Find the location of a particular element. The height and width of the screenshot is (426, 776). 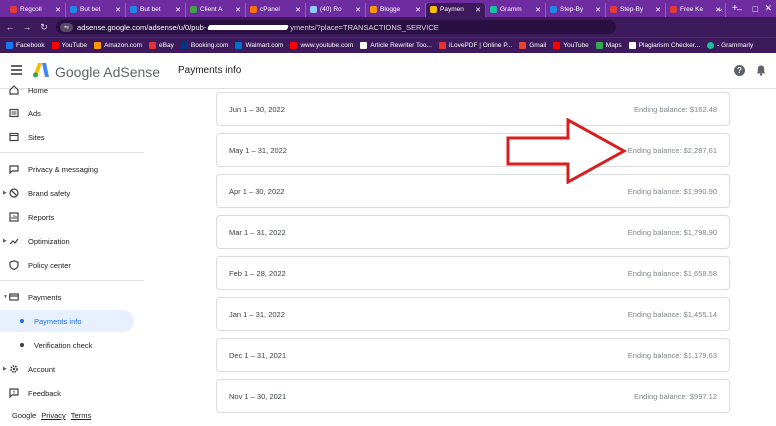

sidebar-item-optimization: ▶ Optimization is located at coordinates (67, 241).